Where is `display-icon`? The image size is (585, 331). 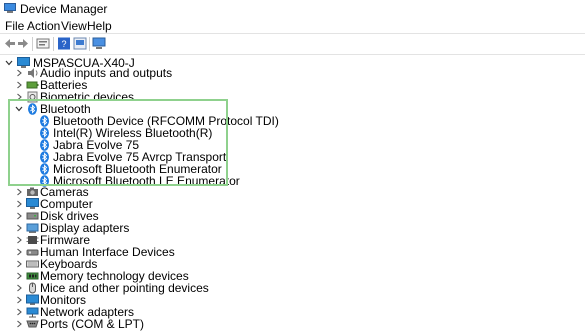 display-icon is located at coordinates (32, 228).